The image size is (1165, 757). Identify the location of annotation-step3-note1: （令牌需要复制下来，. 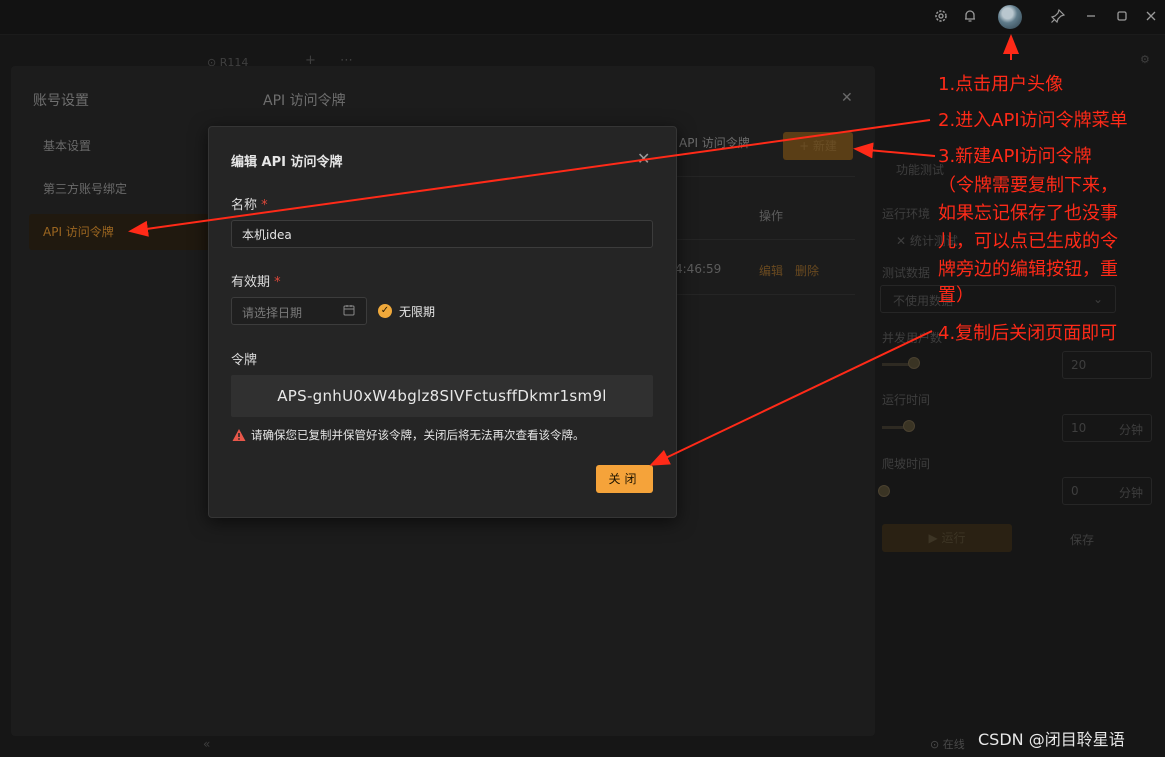
(1028, 185).